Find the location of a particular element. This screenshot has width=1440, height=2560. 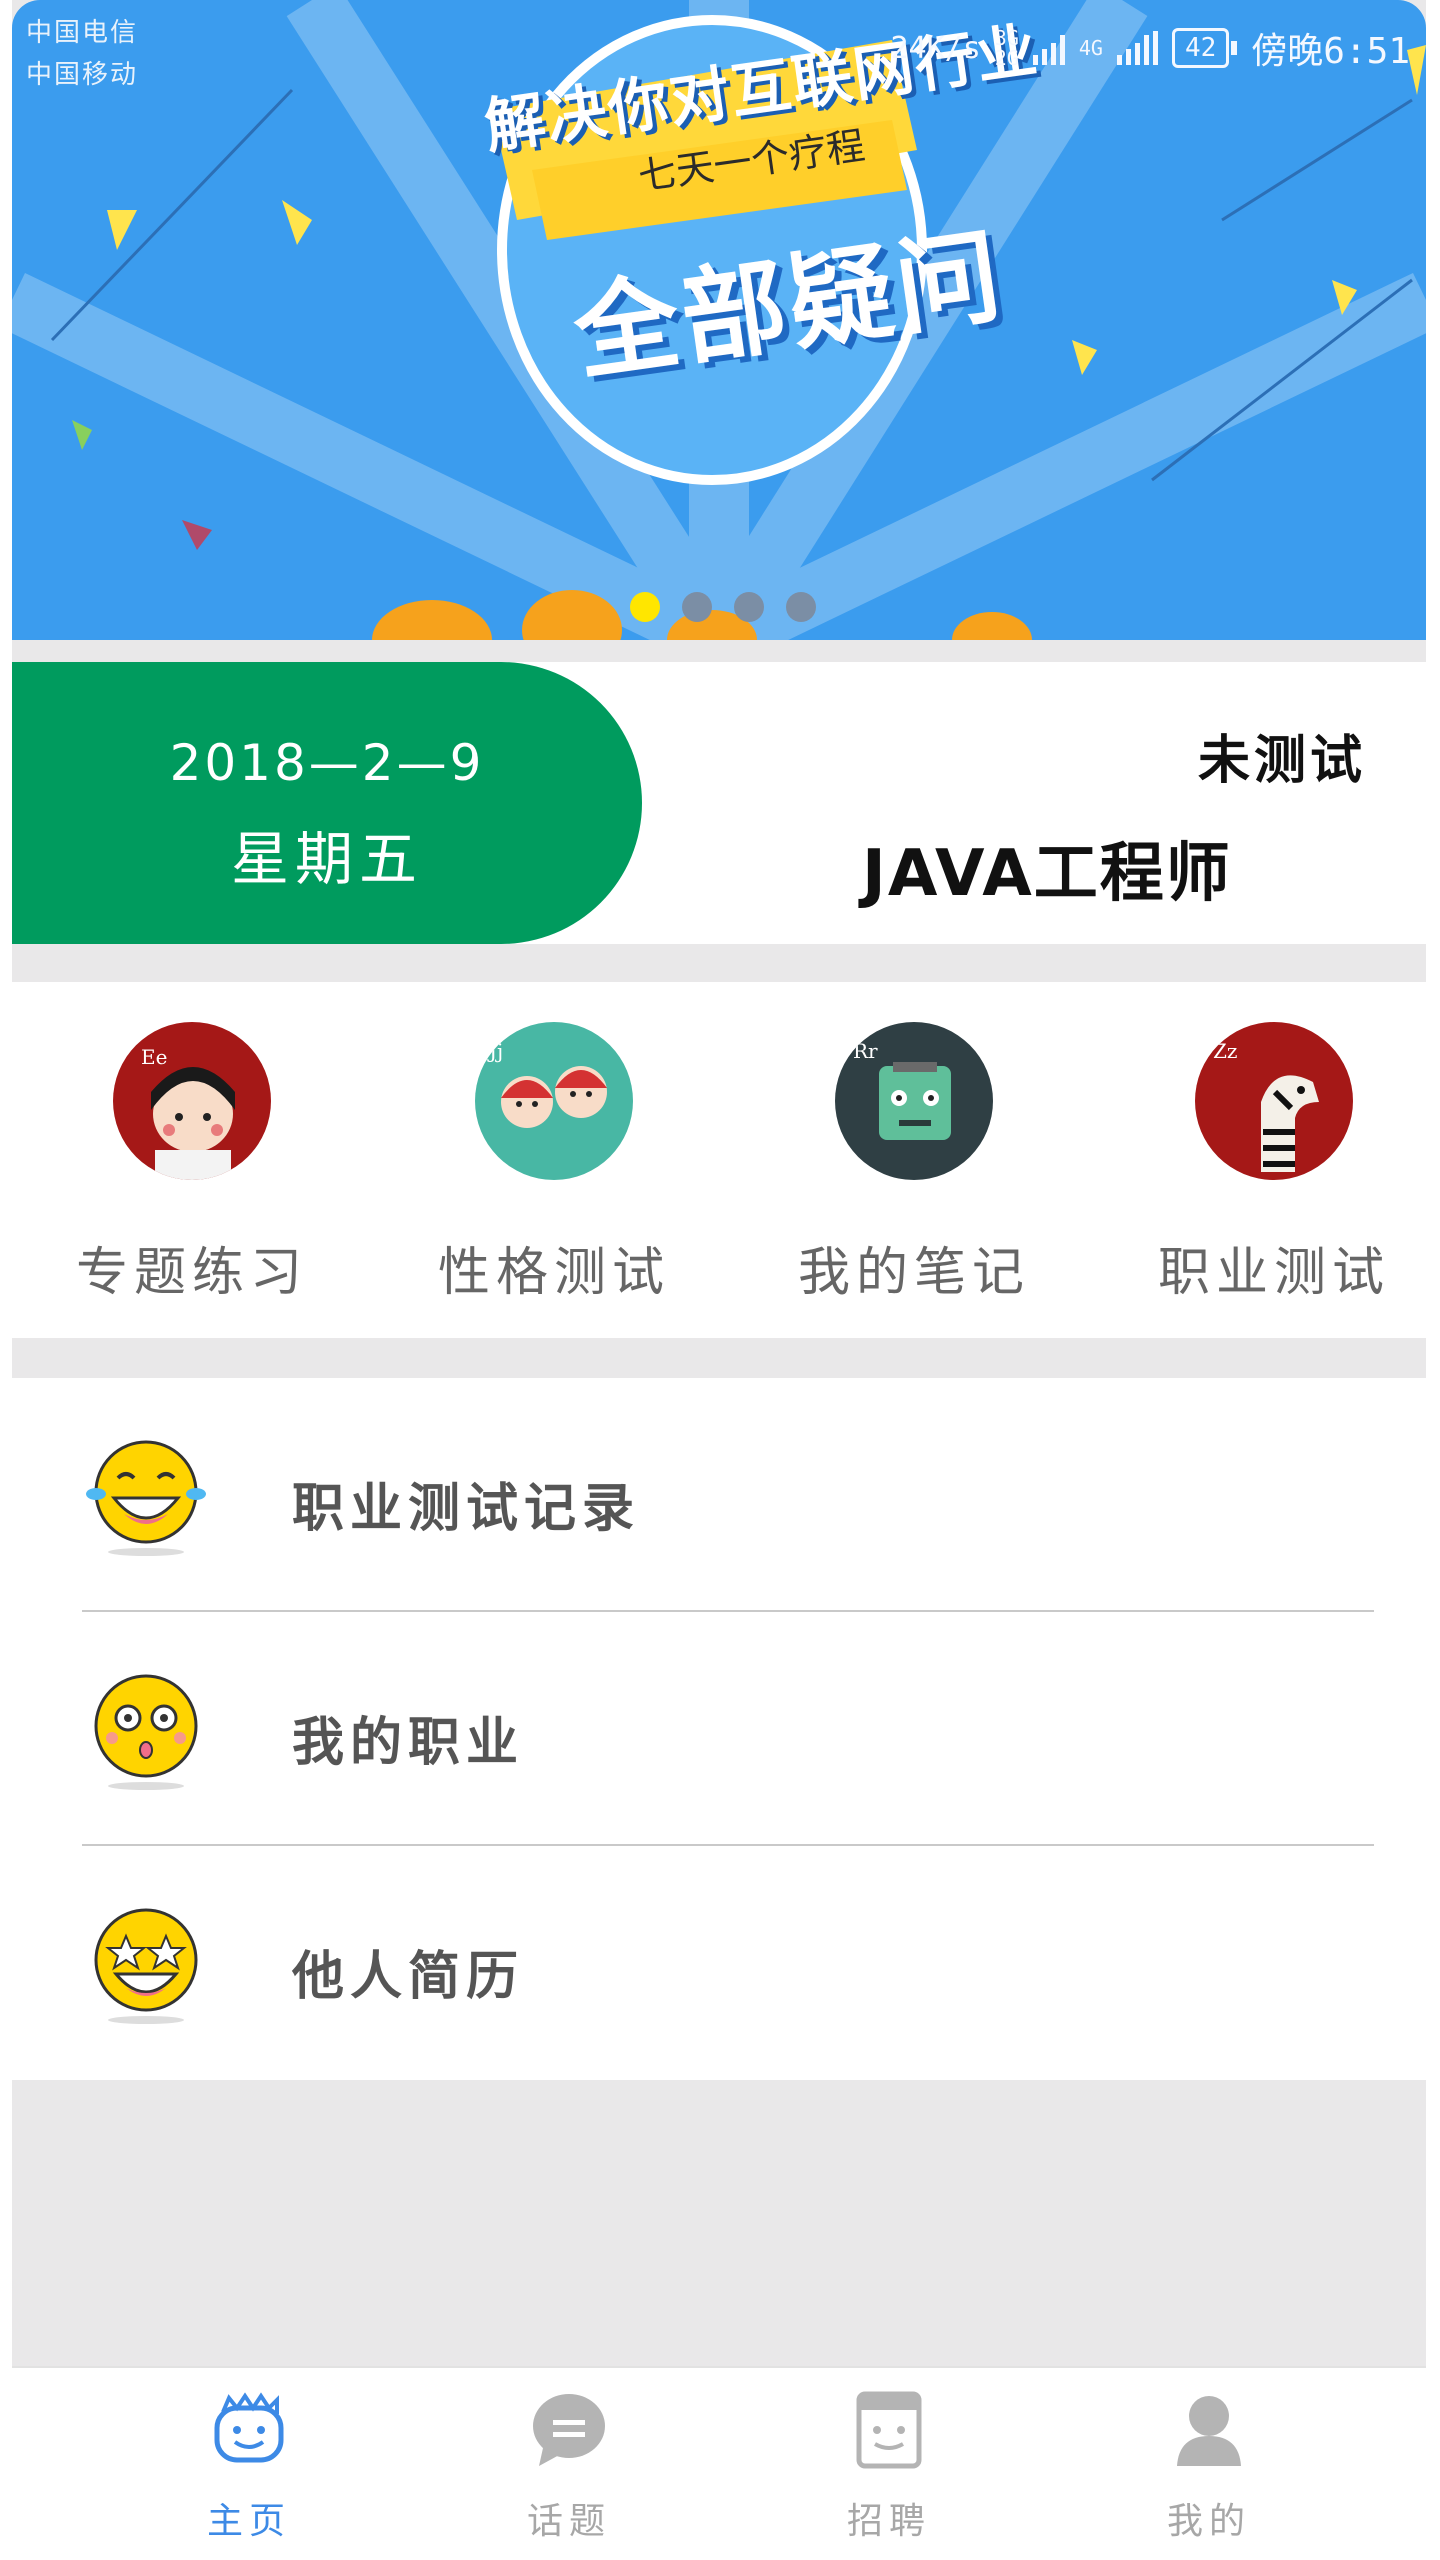

quick-item-label: 我的笔记 is located at coordinates (913, 1273).